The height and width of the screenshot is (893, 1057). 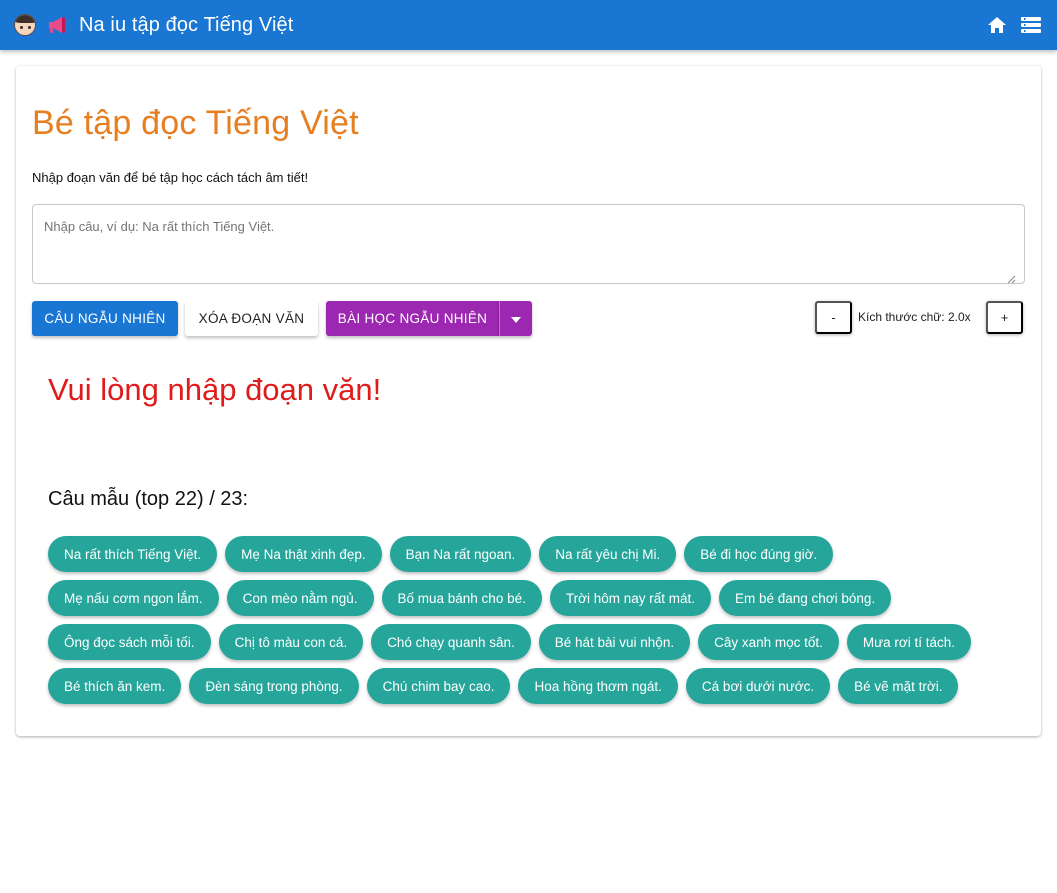 I want to click on sample-sentence-chip: Trời hôm nay rất mát., so click(x=630, y=598).